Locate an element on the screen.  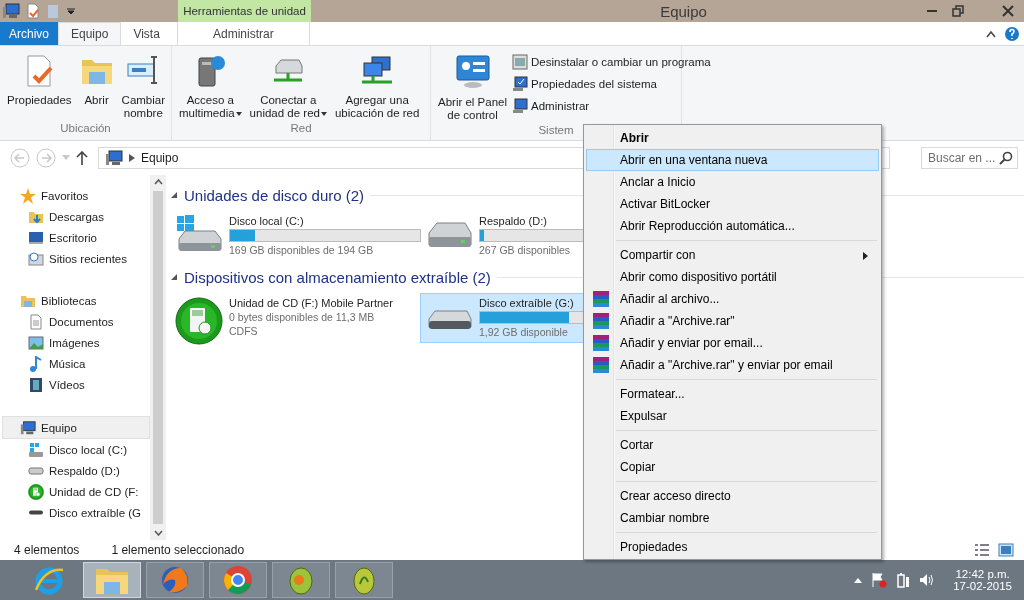
ribbon-small-button: Propiedades del sistema is located at coordinates (611, 84).